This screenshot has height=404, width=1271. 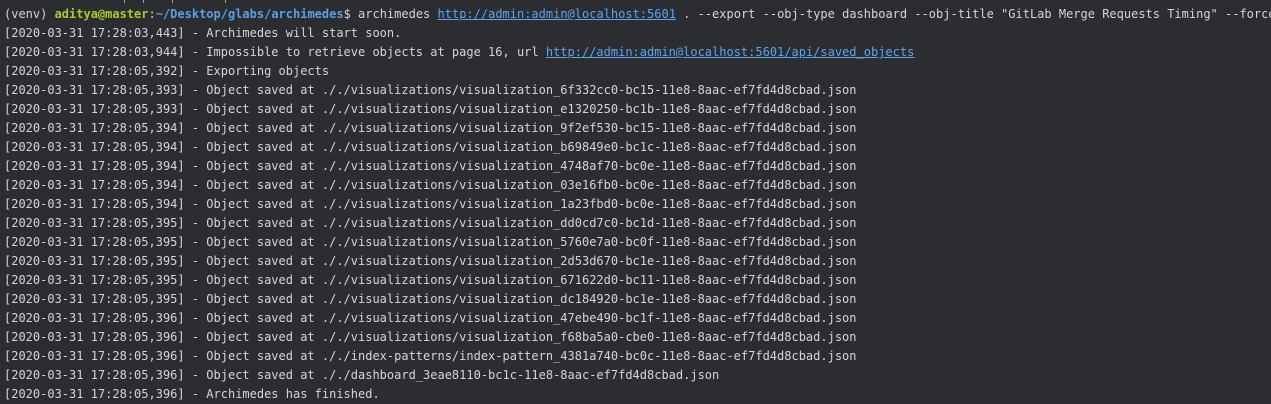 What do you see at coordinates (29, 14) in the screenshot?
I see `venv-indicator: (venv)` at bounding box center [29, 14].